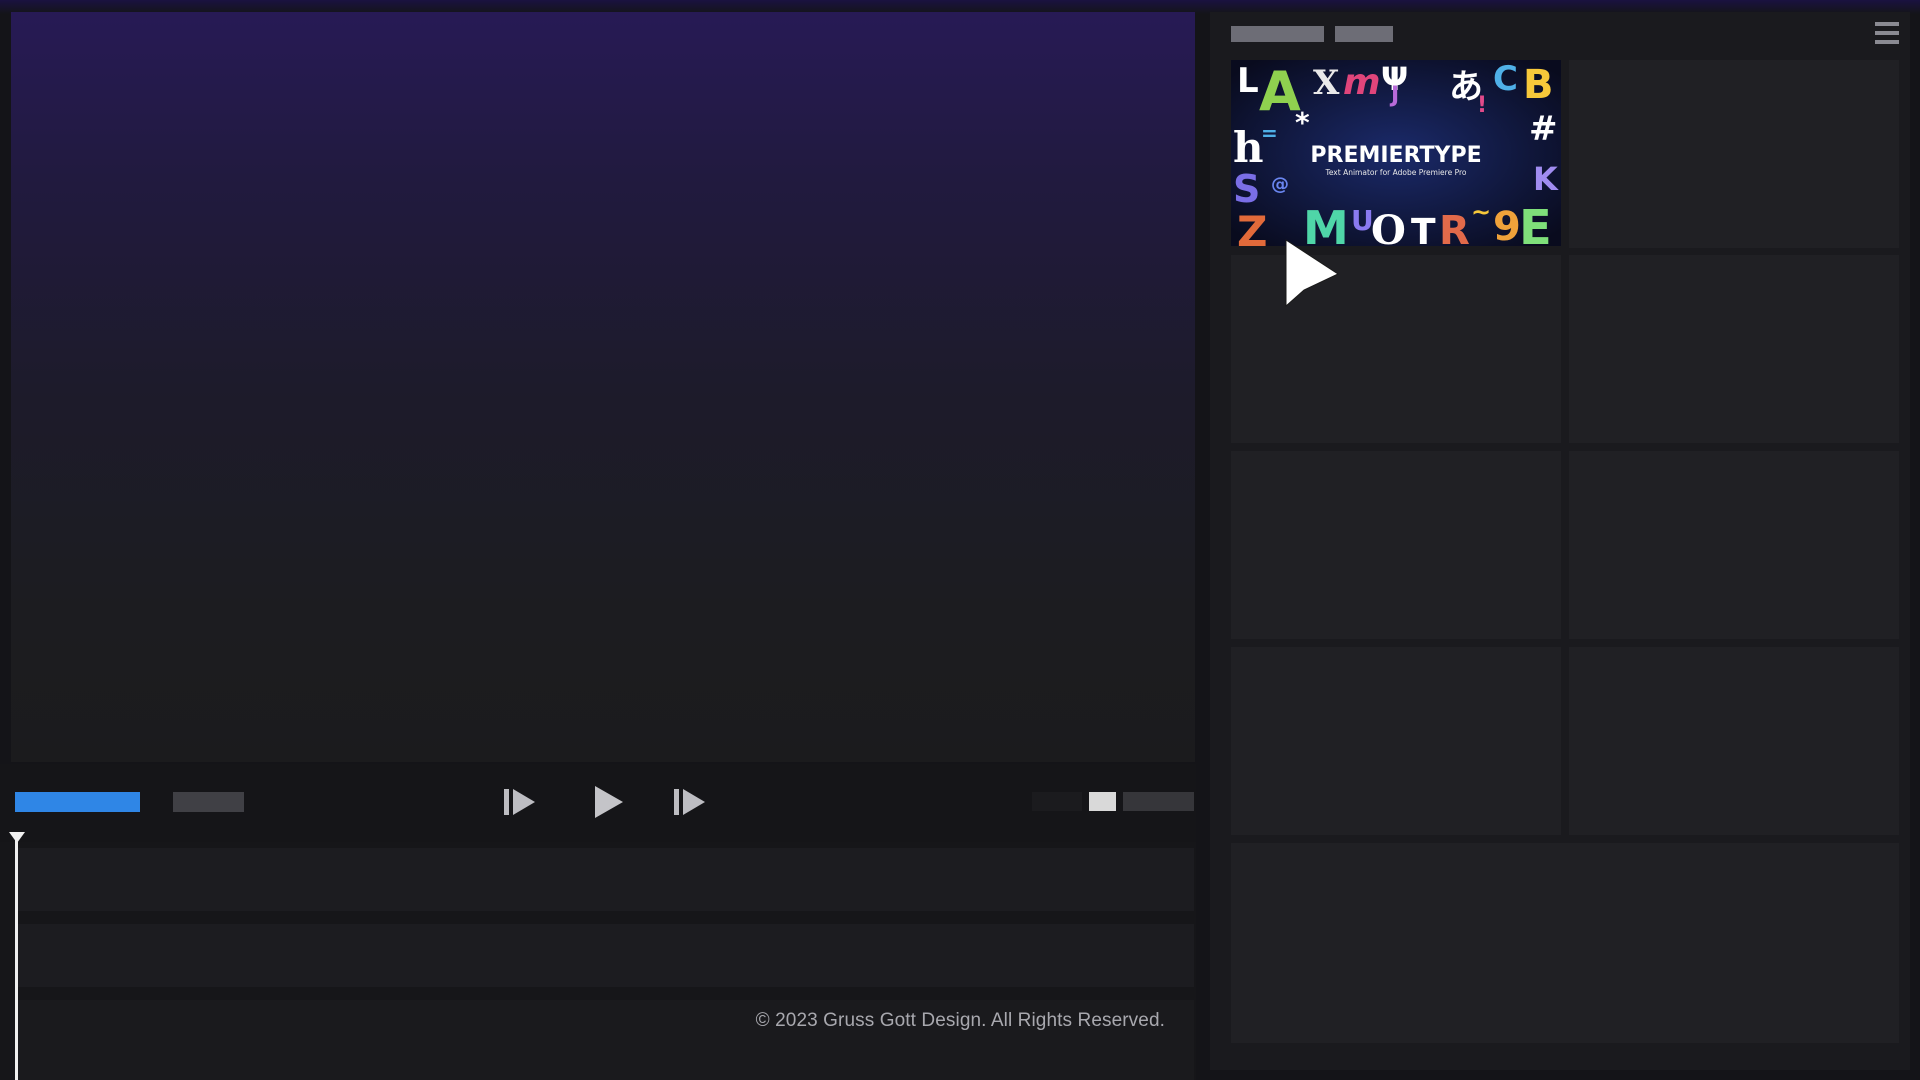 Image resolution: width=1920 pixels, height=1080 pixels. Describe the element at coordinates (1246, 189) in the screenshot. I see `svg-text: S` at that location.